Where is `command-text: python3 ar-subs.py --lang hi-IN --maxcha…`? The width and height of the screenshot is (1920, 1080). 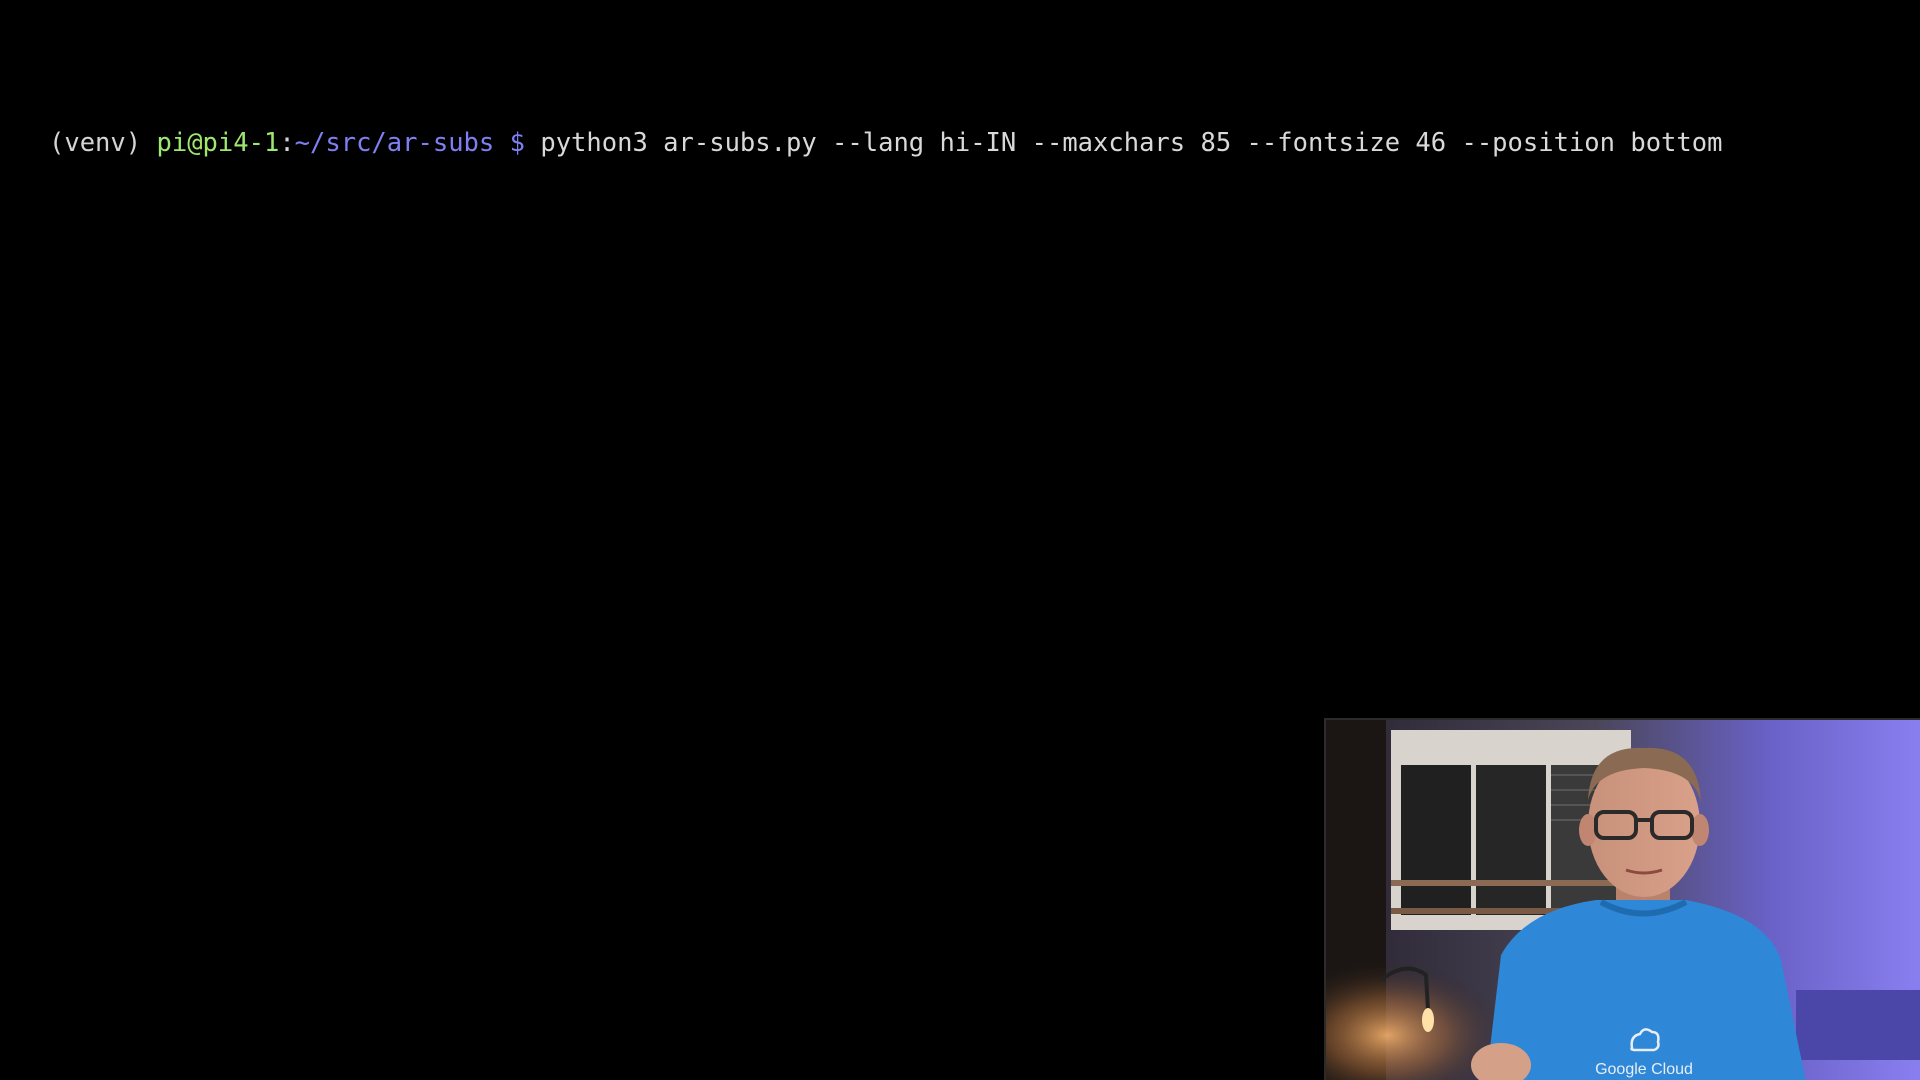 command-text: python3 ar-subs.py --lang hi-IN --maxcha… is located at coordinates (1131, 143).